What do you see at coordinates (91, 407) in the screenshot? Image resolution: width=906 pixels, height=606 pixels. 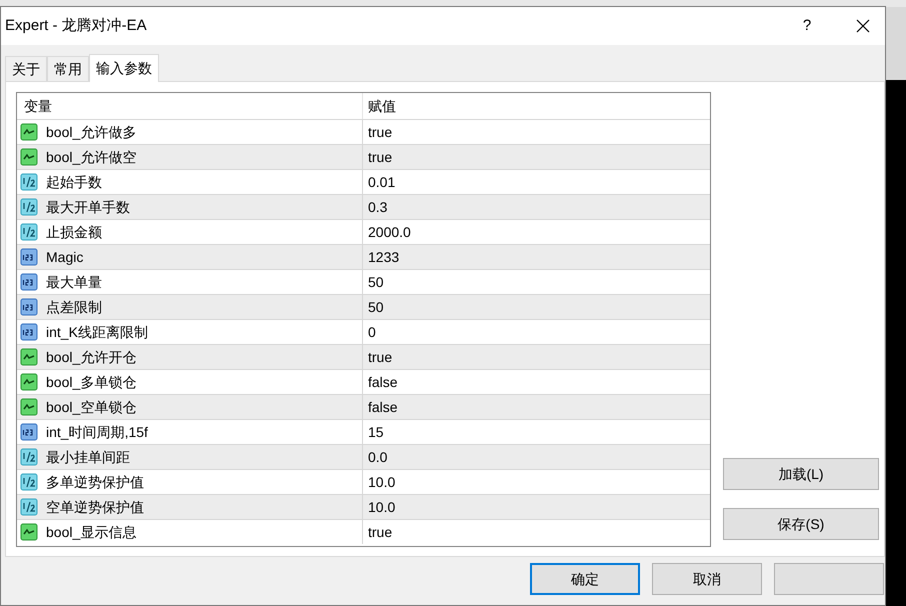 I see `parameter-name: bool_空单锁仓` at bounding box center [91, 407].